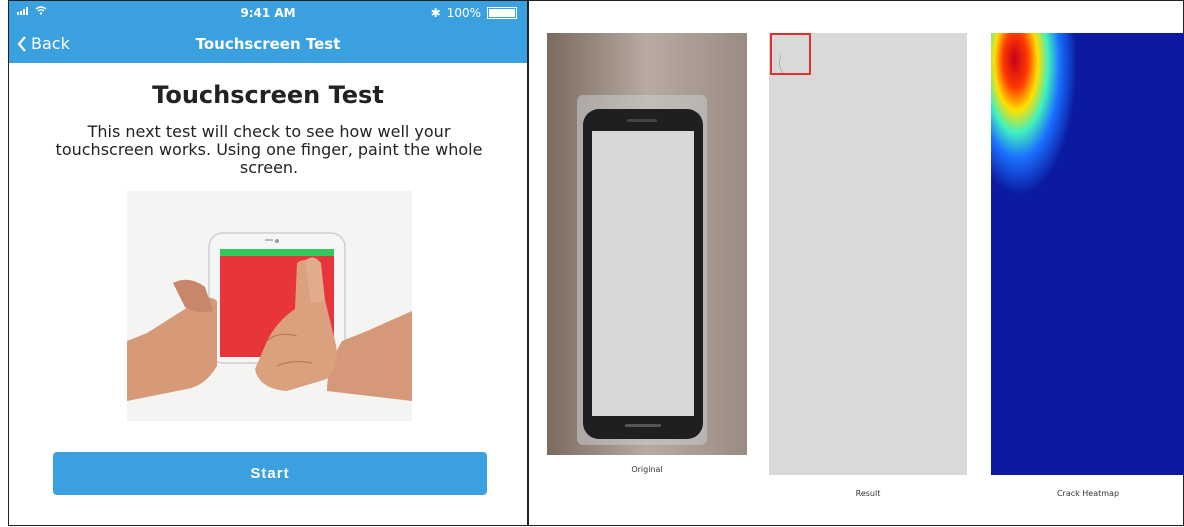 Image resolution: width=1184 pixels, height=527 pixels. What do you see at coordinates (268, 95) in the screenshot?
I see `page-title: Touchscreen Test` at bounding box center [268, 95].